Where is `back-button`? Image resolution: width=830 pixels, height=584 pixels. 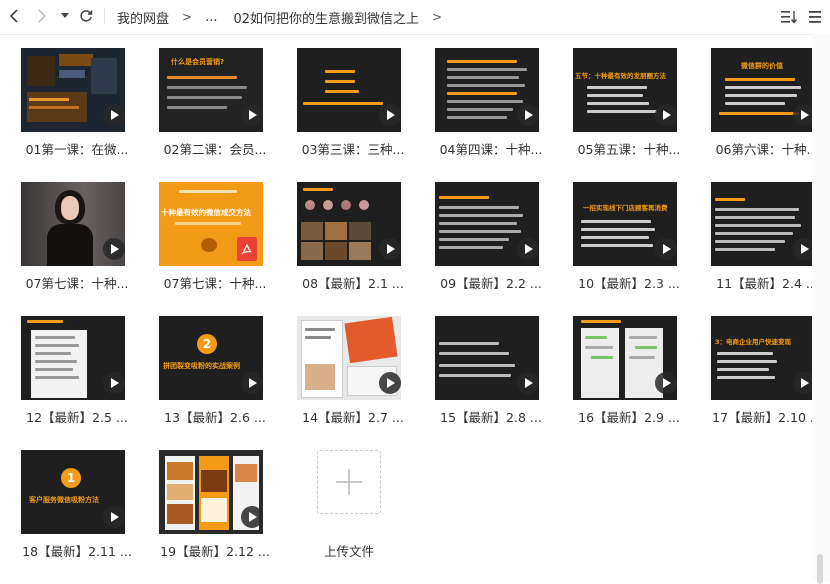 back-button is located at coordinates (14, 16).